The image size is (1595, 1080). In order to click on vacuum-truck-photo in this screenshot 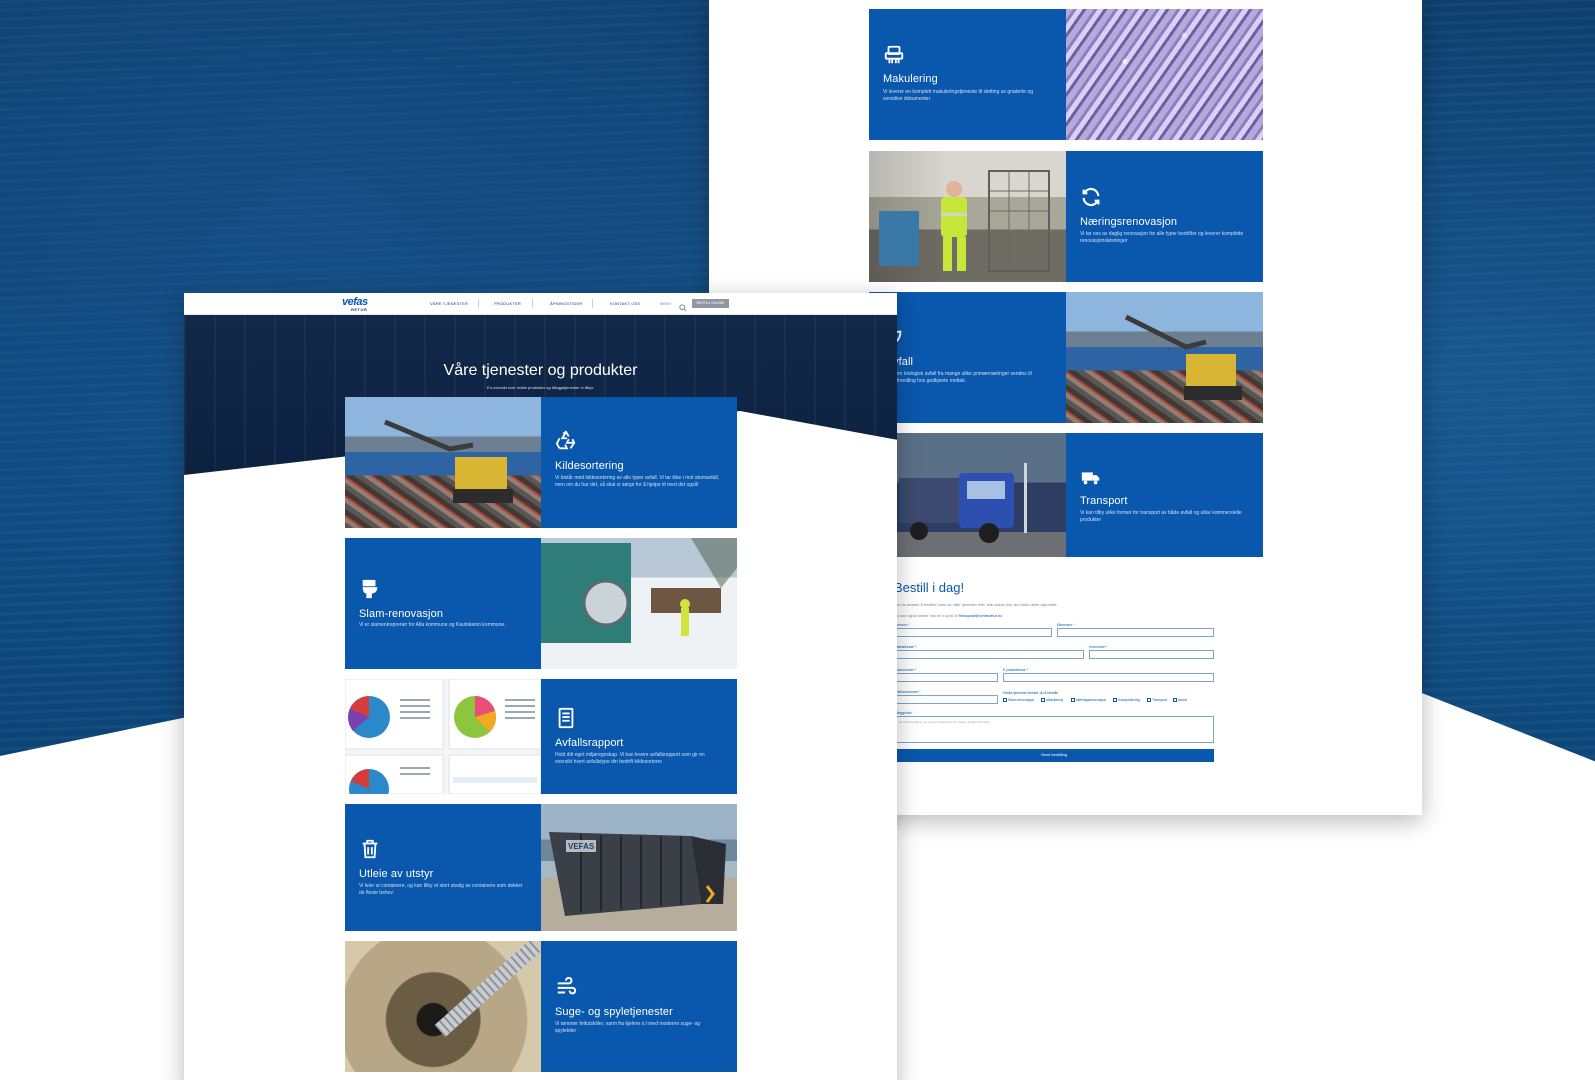, I will do `click(639, 603)`.